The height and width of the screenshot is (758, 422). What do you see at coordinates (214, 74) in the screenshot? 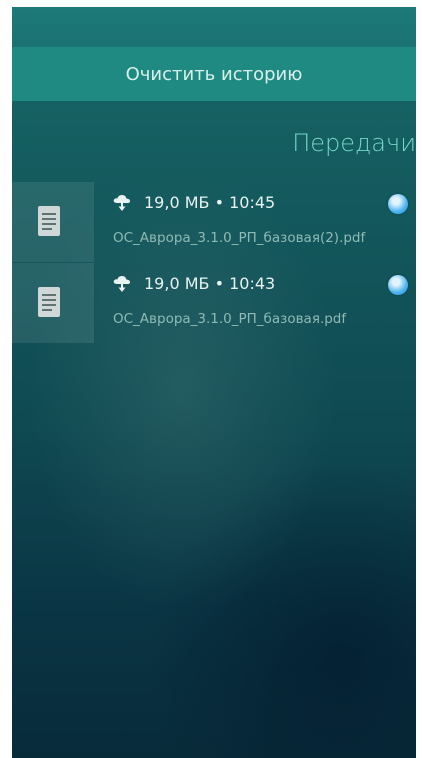
I see `clear-history-button: Очистить историю` at bounding box center [214, 74].